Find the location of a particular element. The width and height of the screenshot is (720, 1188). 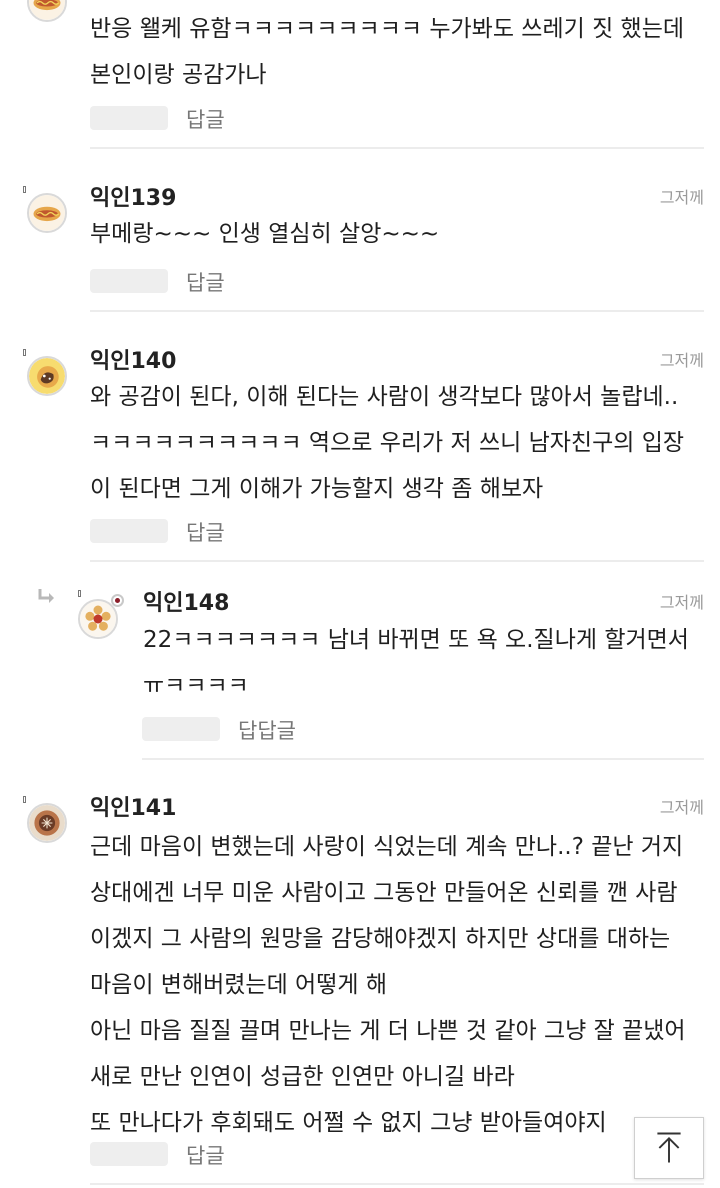

comment-line: ㅠㅋㅋㅋㅋ is located at coordinates (196, 686).